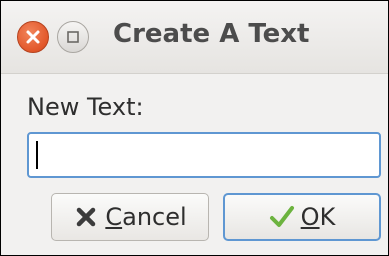 The image size is (389, 256). I want to click on cancel-label-rest: ancel, so click(154, 217).